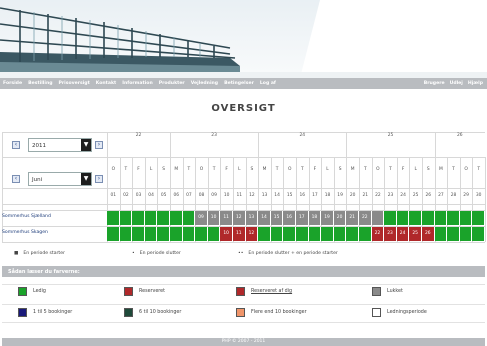 This screenshot has width=487, height=346. I want to click on calendar-day-cell: 09, so click(201, 218).